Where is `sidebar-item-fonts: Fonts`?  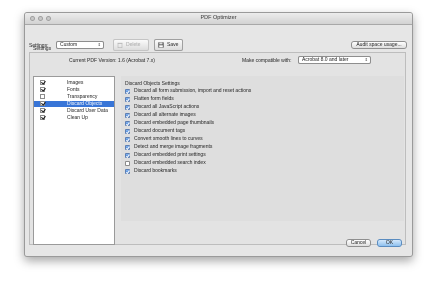 sidebar-item-fonts: Fonts is located at coordinates (74, 90).